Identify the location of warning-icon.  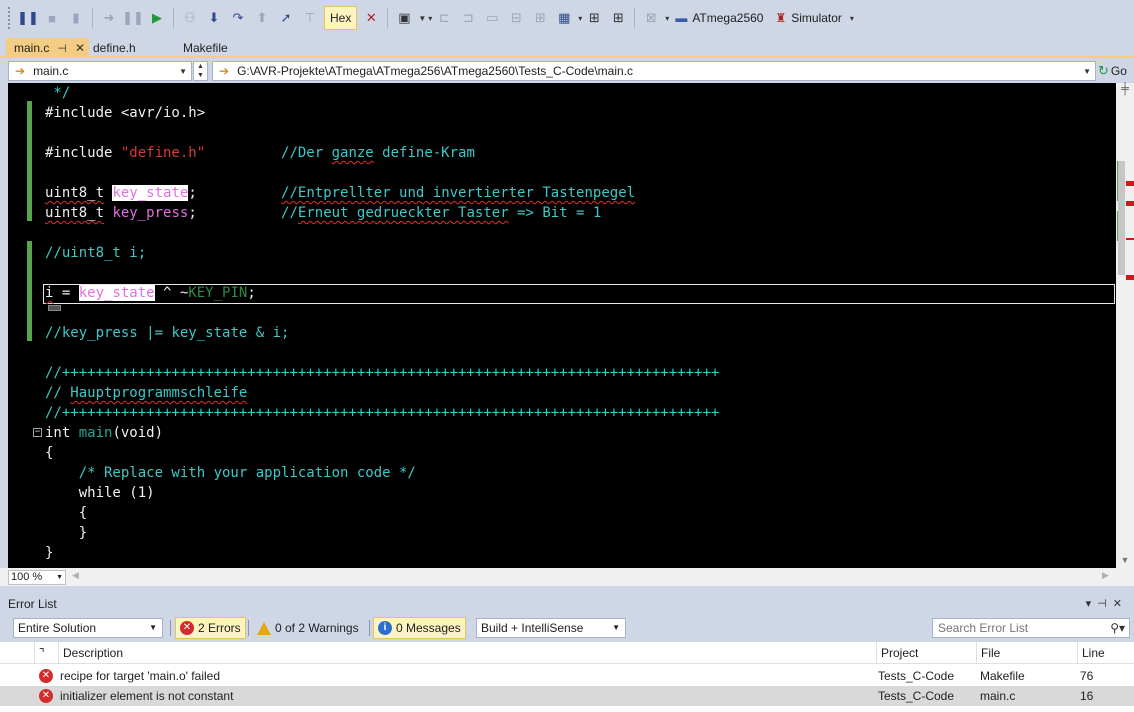
(264, 628).